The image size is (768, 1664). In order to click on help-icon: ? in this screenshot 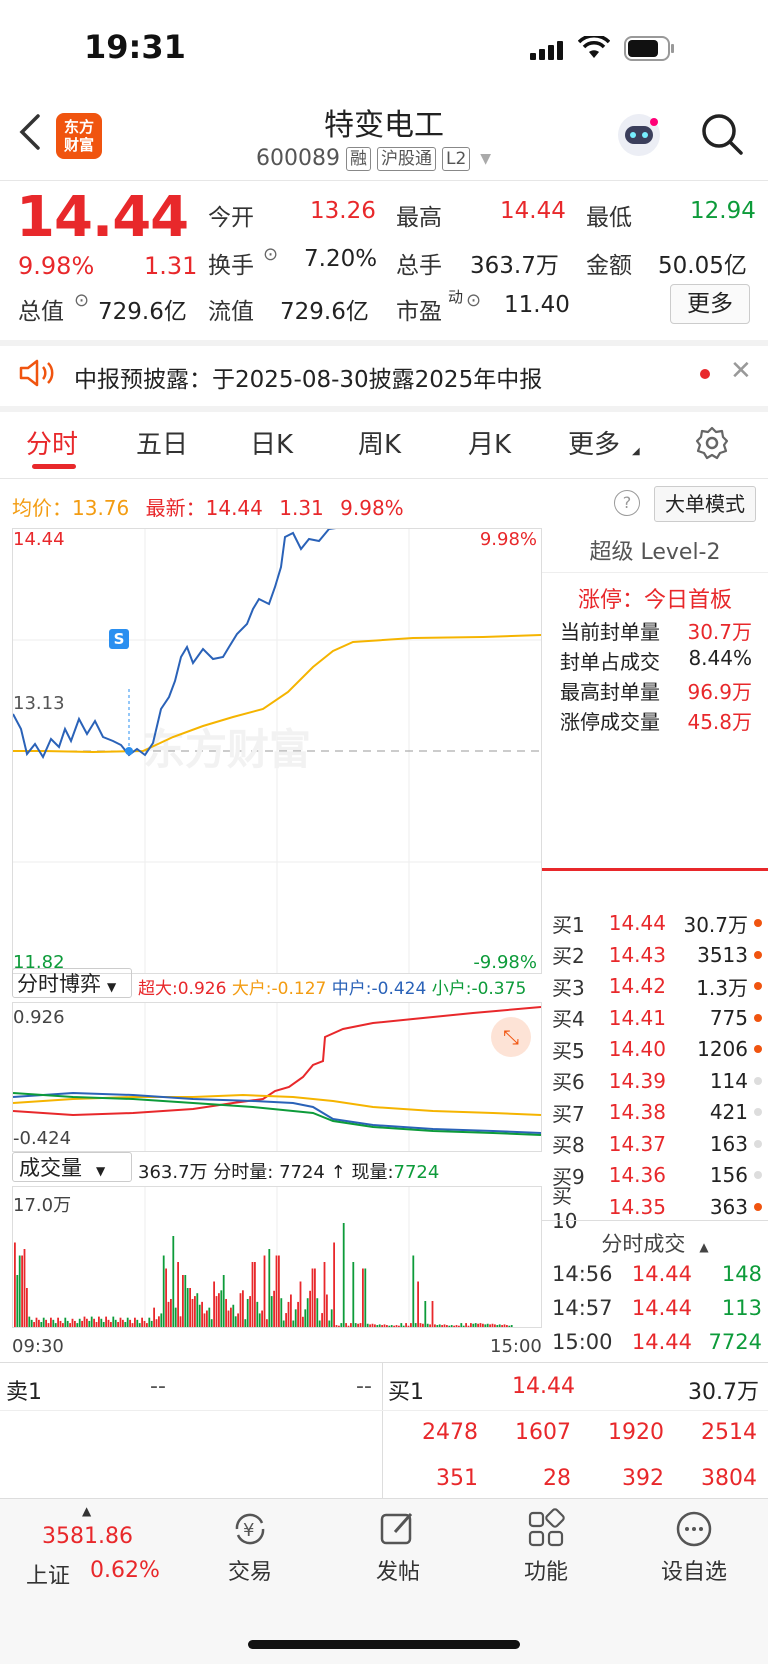, I will do `click(627, 503)`.